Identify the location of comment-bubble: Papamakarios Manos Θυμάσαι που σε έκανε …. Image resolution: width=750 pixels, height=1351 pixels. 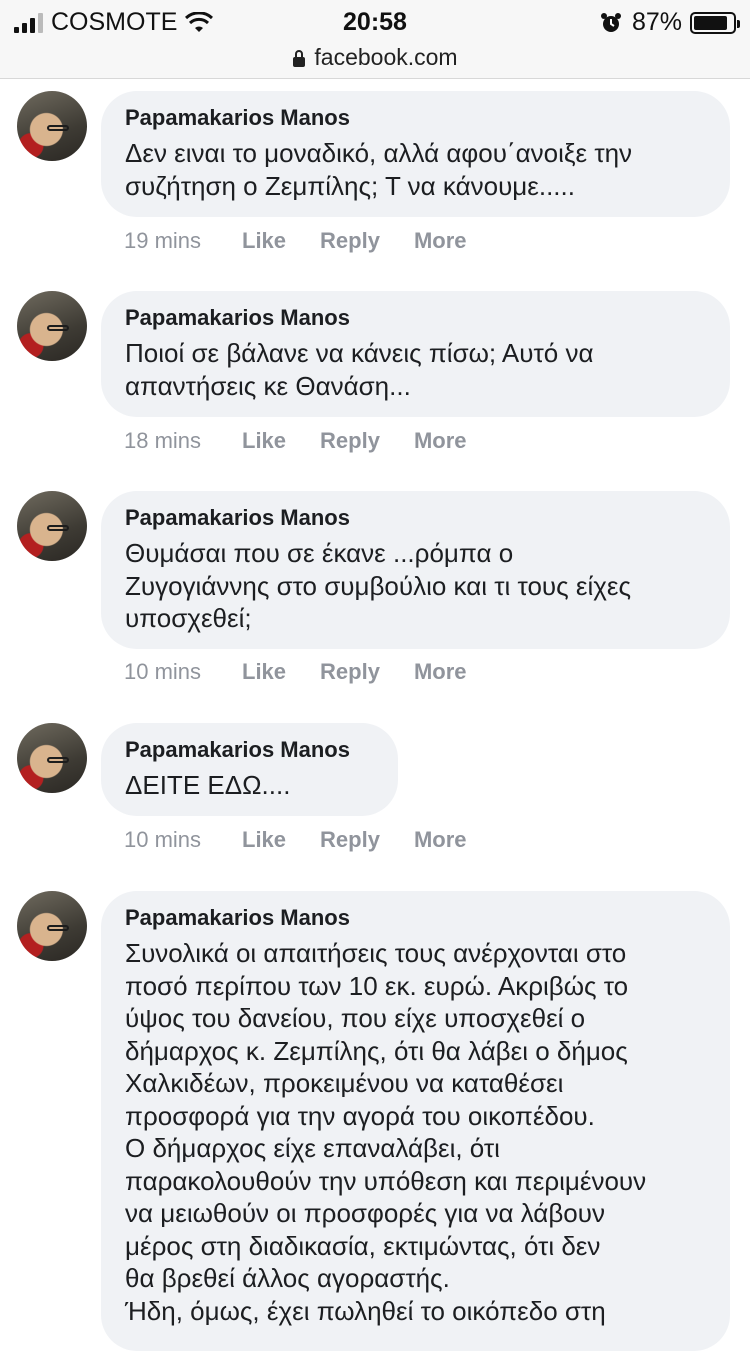
(415, 570).